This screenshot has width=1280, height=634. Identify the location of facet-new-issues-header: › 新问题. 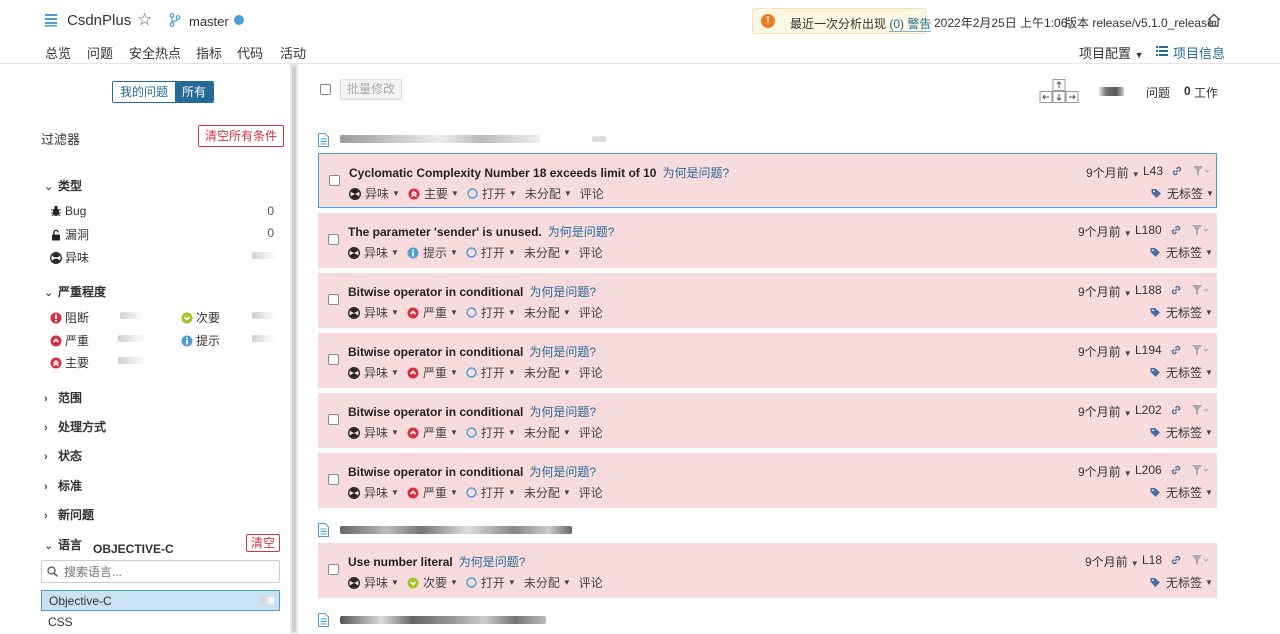
(69, 514).